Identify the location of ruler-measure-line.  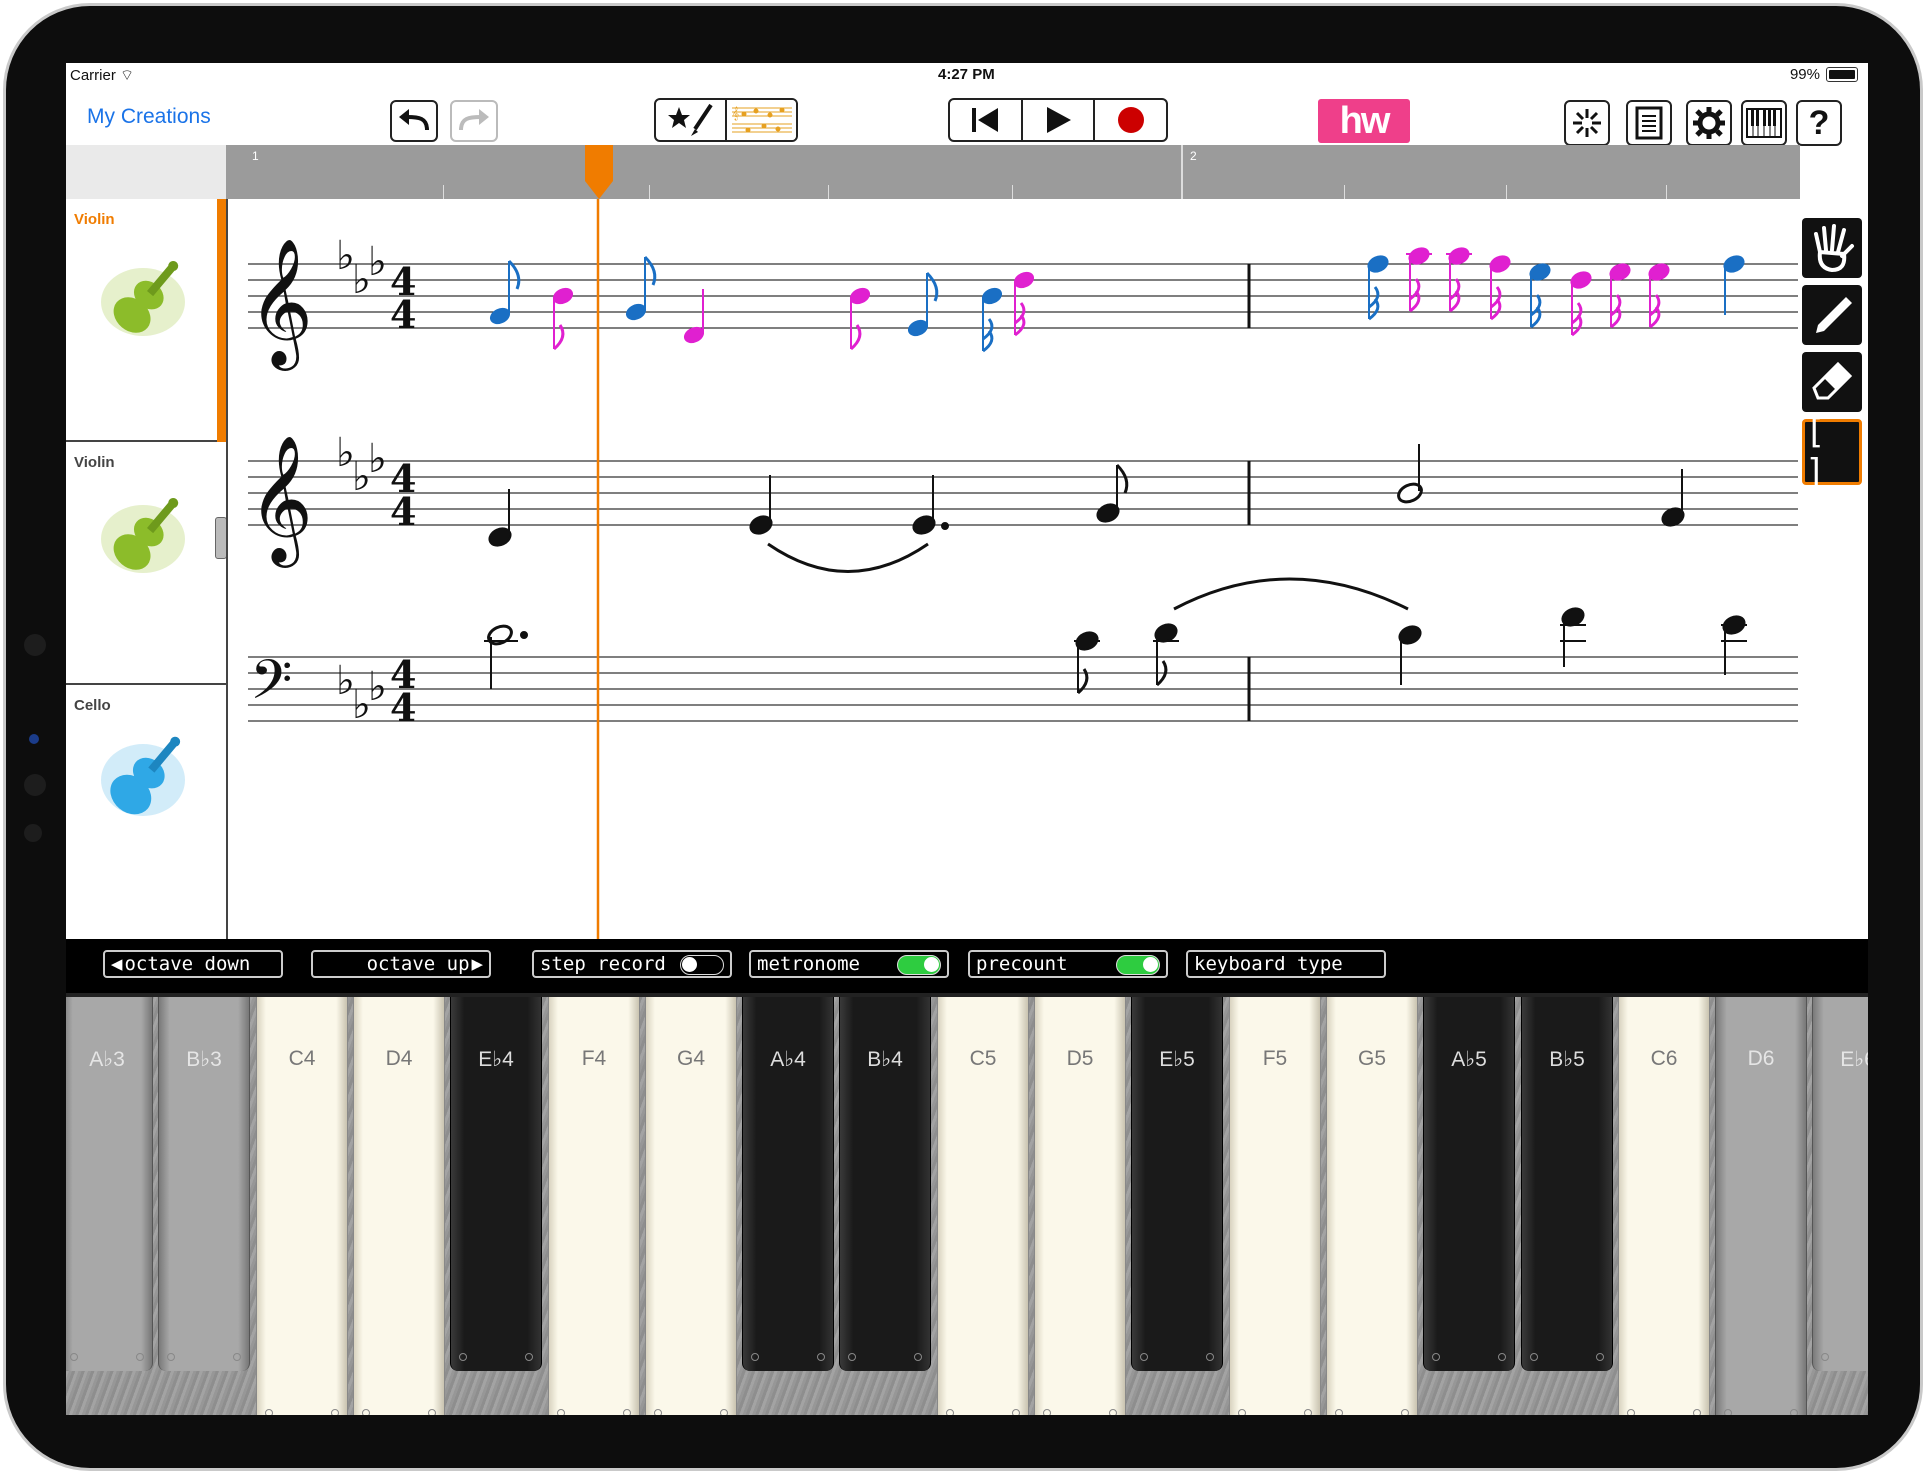
(1182, 172).